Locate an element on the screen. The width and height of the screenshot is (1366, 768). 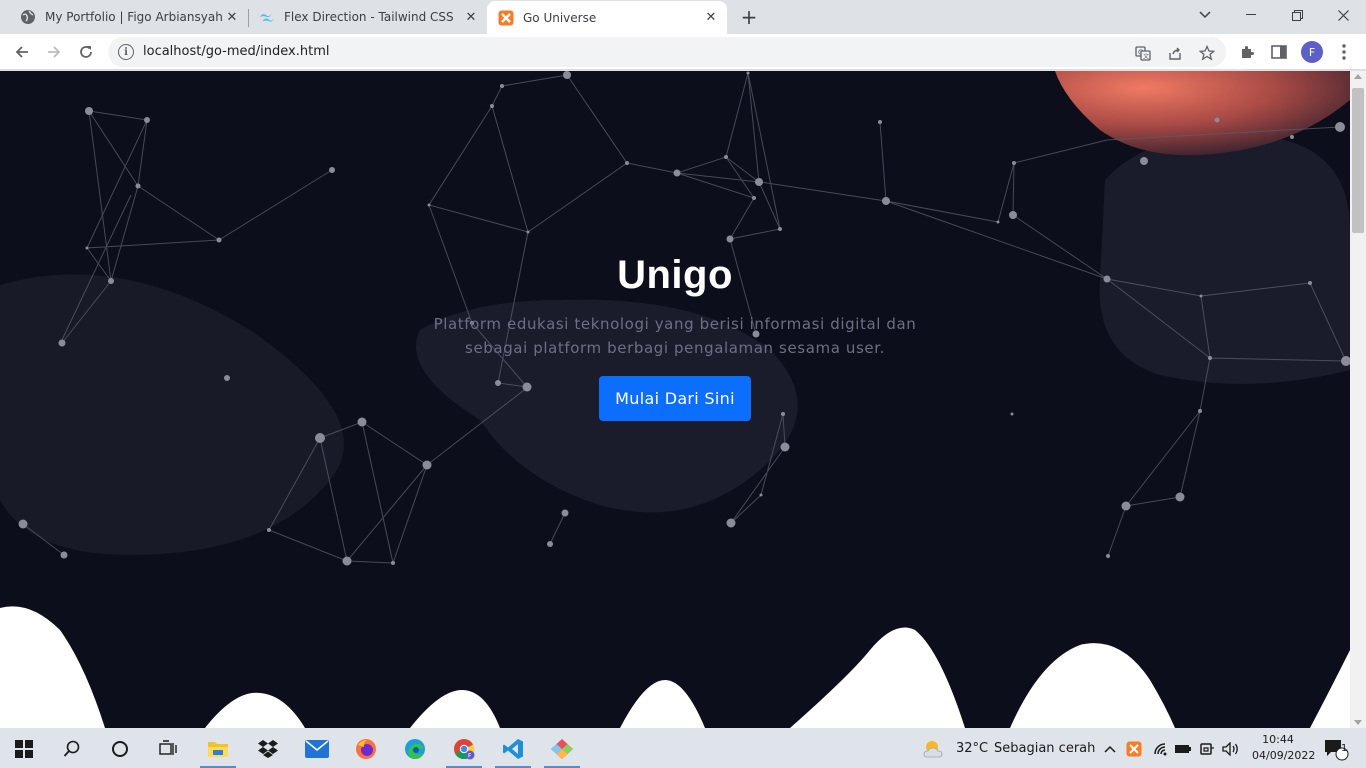
browser-toolbar: i localhost/go-med/index.html G文 F is located at coordinates (683, 52).